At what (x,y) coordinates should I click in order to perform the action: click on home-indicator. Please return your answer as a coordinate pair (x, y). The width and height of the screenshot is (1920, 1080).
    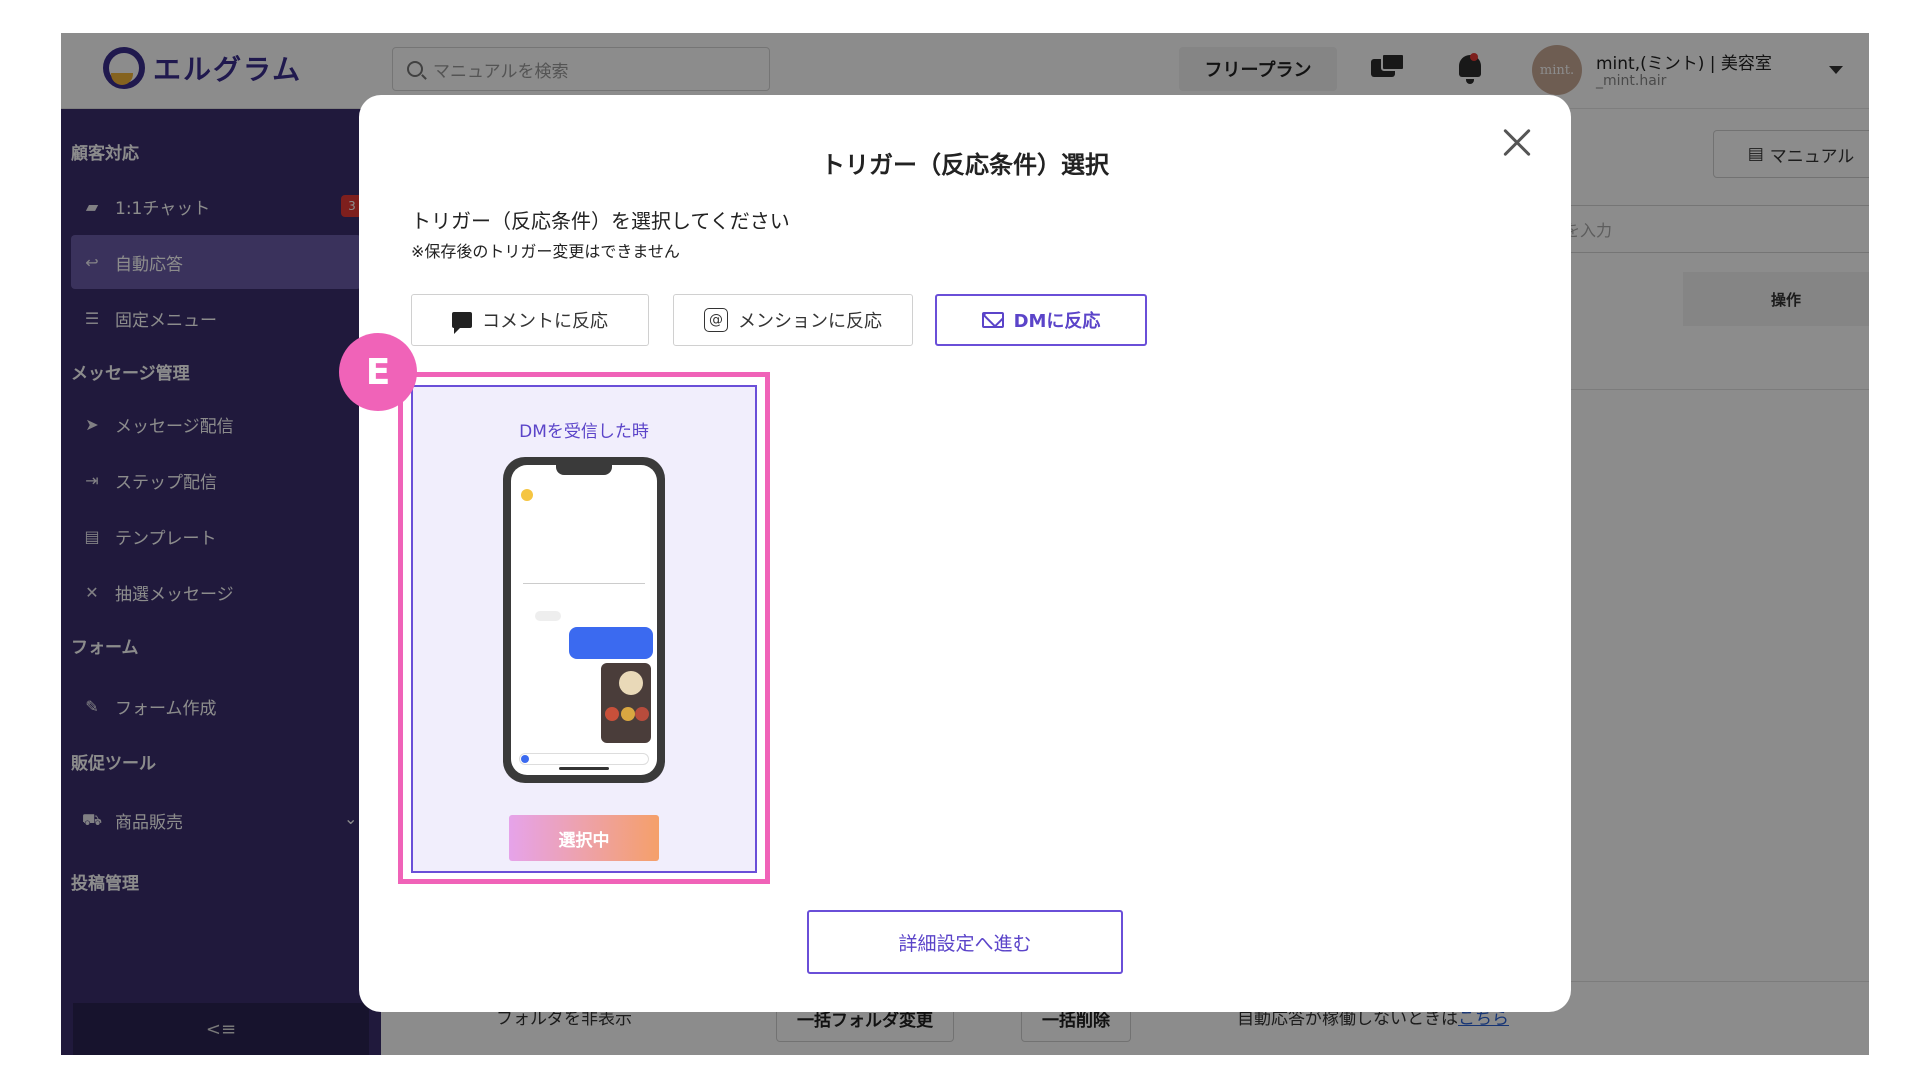
    Looking at the image, I should click on (584, 768).